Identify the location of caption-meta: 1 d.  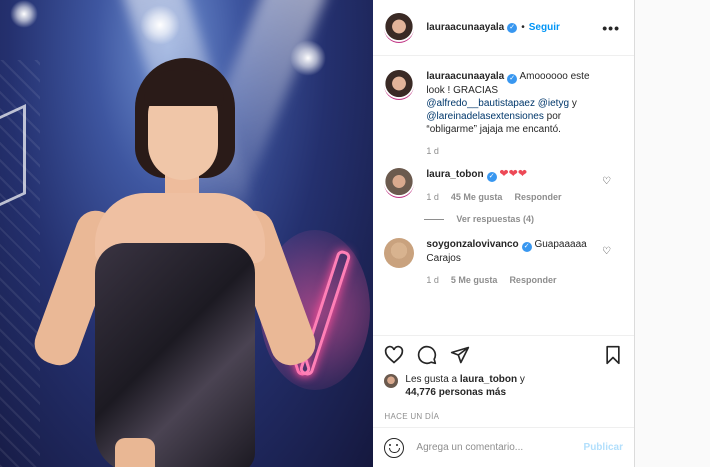
(516, 151).